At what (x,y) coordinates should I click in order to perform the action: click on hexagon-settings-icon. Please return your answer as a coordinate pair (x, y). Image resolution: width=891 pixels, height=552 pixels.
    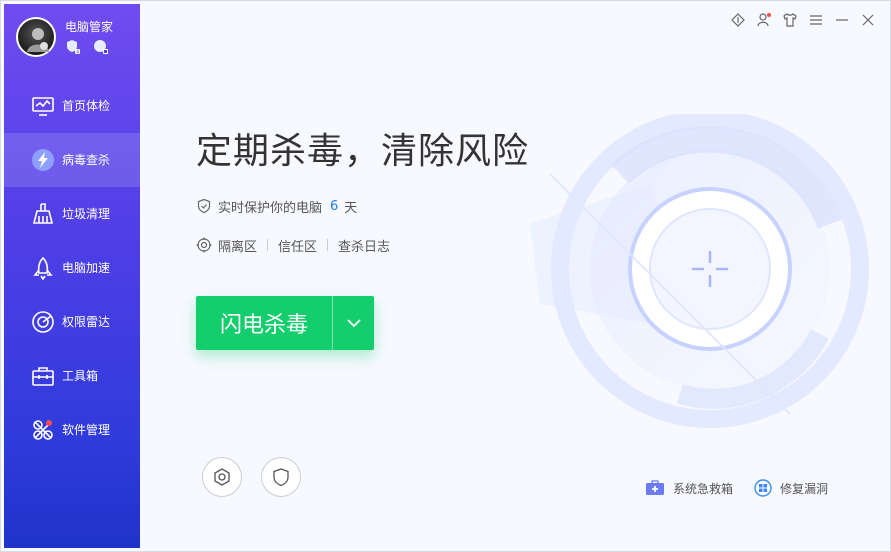
    Looking at the image, I should click on (222, 477).